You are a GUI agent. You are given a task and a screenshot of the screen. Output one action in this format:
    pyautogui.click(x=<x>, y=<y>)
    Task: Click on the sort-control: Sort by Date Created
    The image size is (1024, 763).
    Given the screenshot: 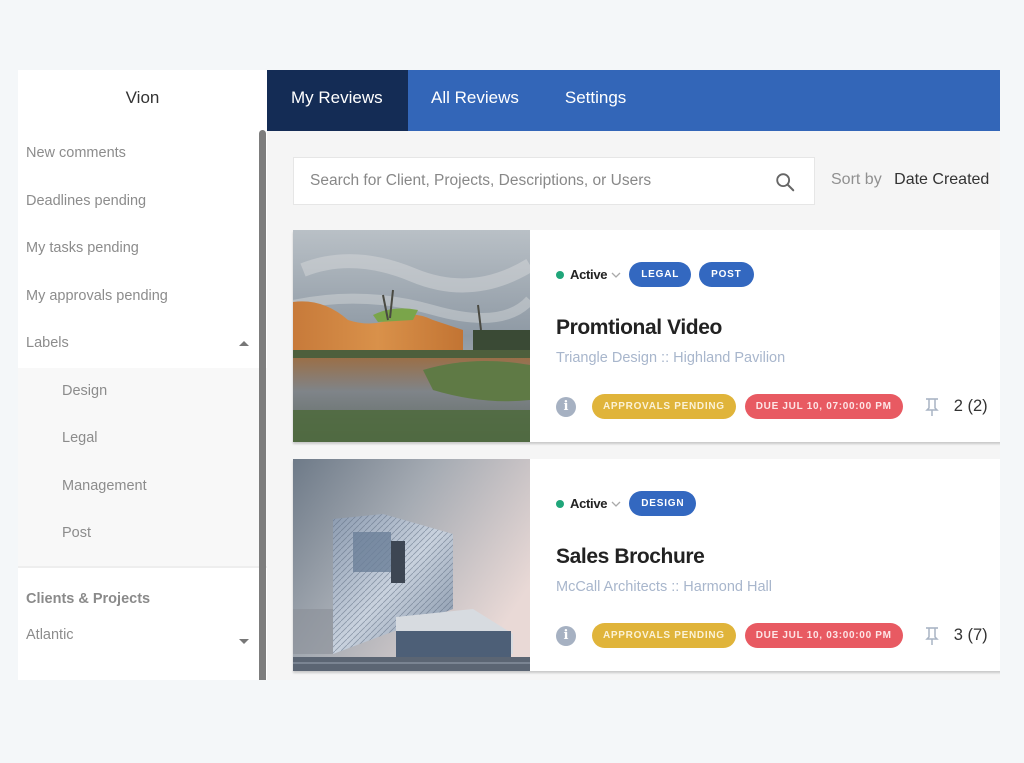 What is the action you would take?
    pyautogui.click(x=910, y=180)
    